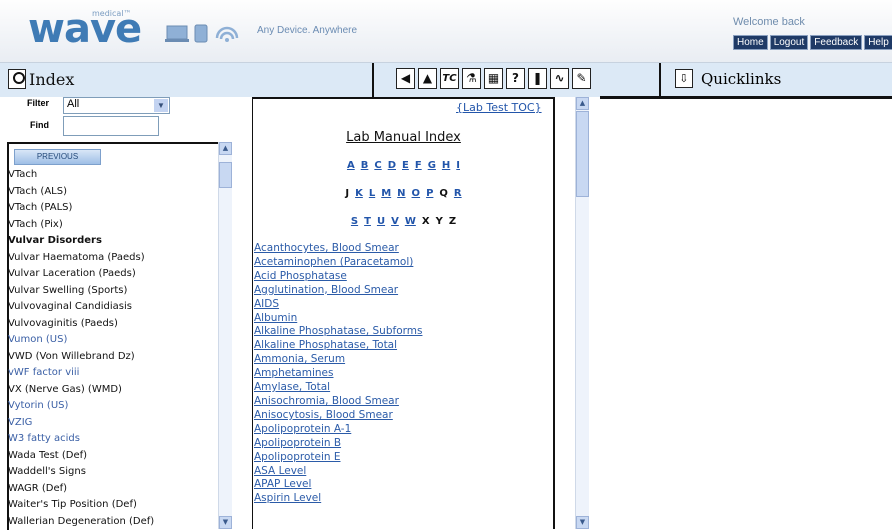 The image size is (892, 530). What do you see at coordinates (386, 193) in the screenshot?
I see `alpha-letter: M` at bounding box center [386, 193].